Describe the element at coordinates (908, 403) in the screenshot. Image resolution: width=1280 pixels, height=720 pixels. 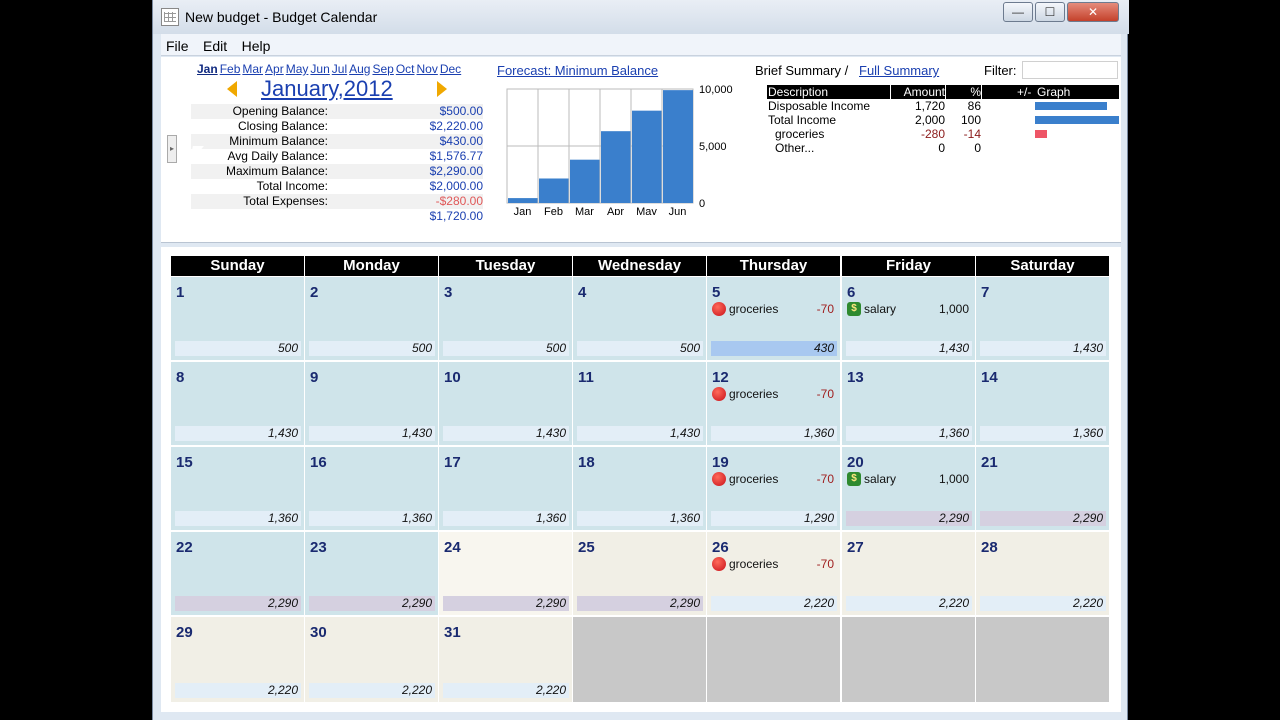
I see `day-cell-13: 13 1,360` at that location.